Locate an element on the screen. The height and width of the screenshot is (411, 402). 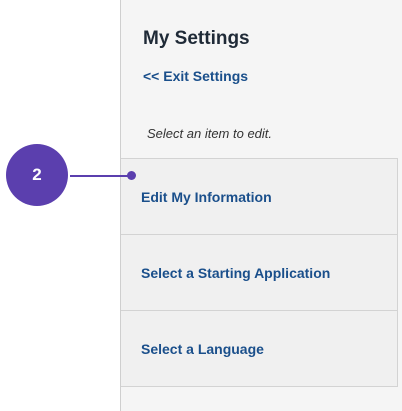
callout-connector-line is located at coordinates (100, 176).